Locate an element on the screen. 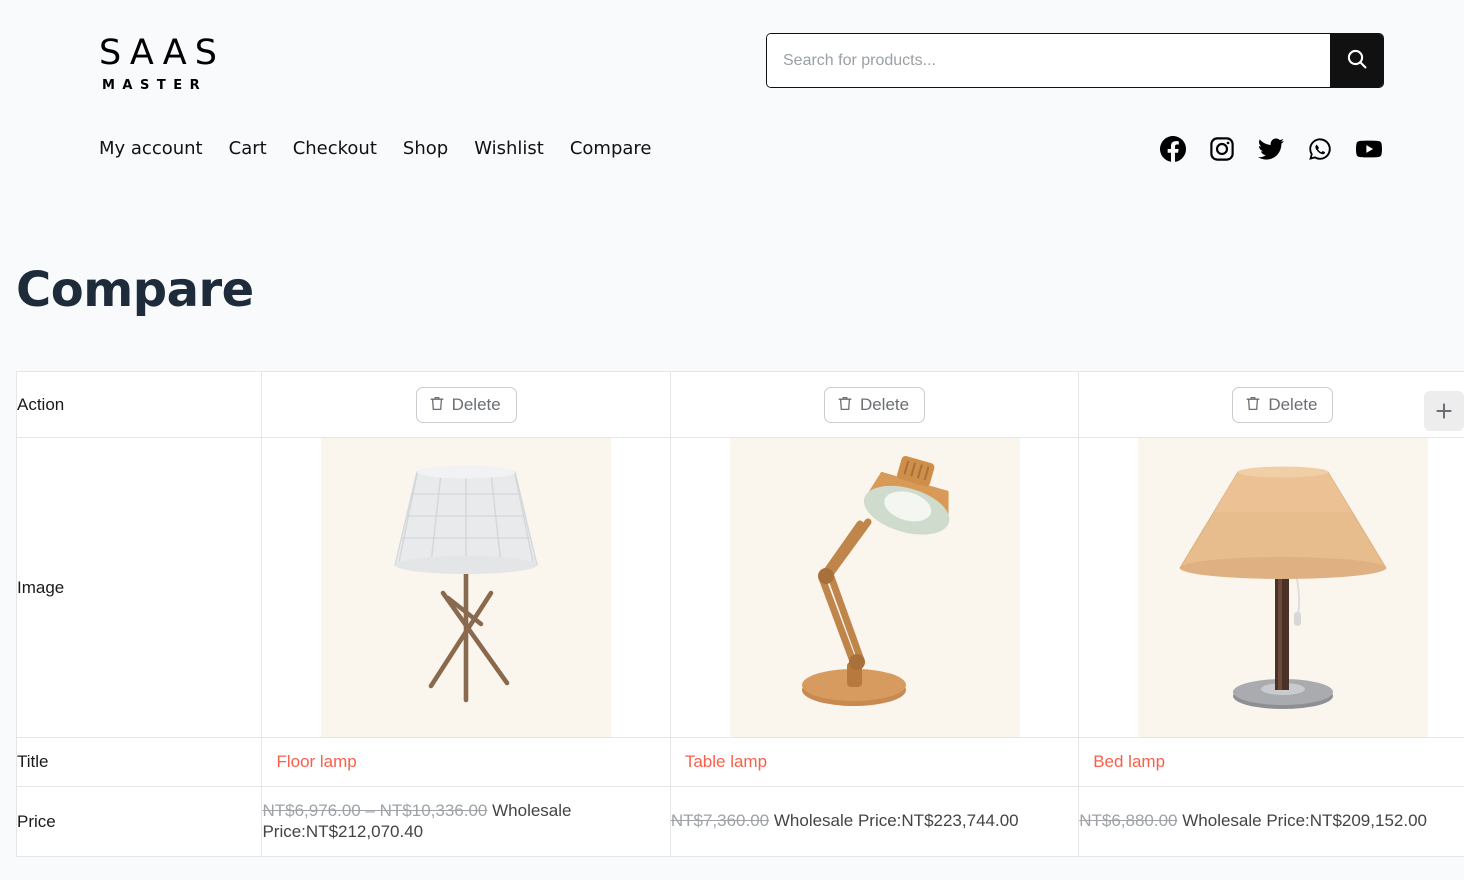 This screenshot has width=1464, height=880. whatsapp-icon is located at coordinates (1320, 149).